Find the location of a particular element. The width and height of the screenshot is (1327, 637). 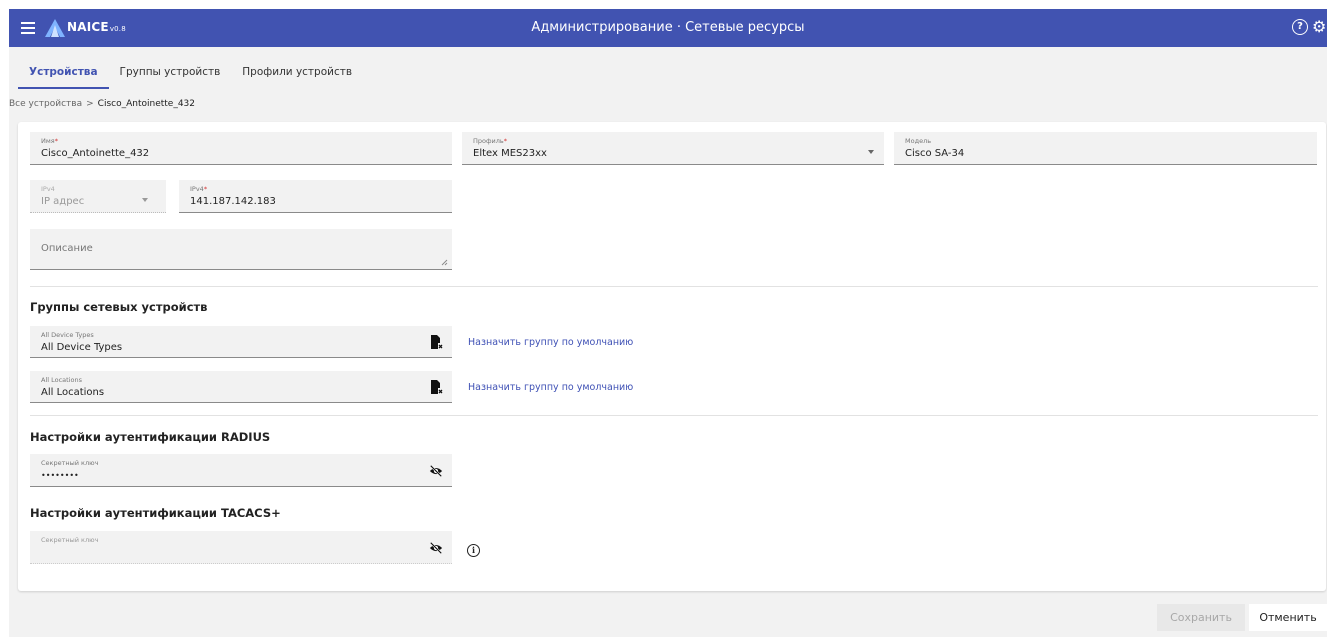

profile-label: Профиль* is located at coordinates (490, 141).